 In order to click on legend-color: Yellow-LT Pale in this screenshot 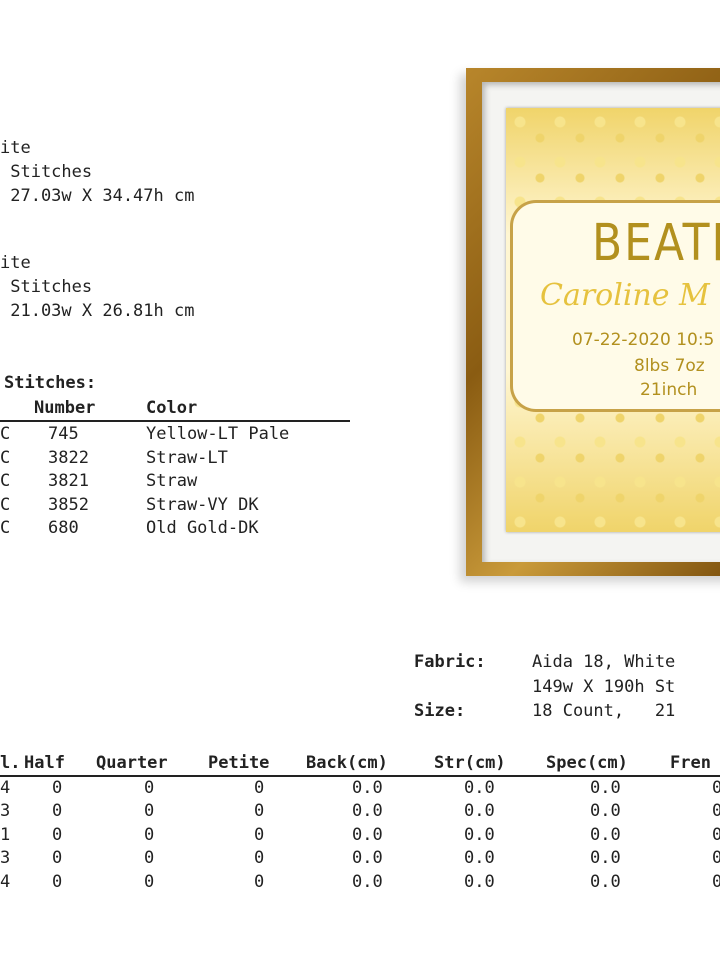, I will do `click(218, 434)`.